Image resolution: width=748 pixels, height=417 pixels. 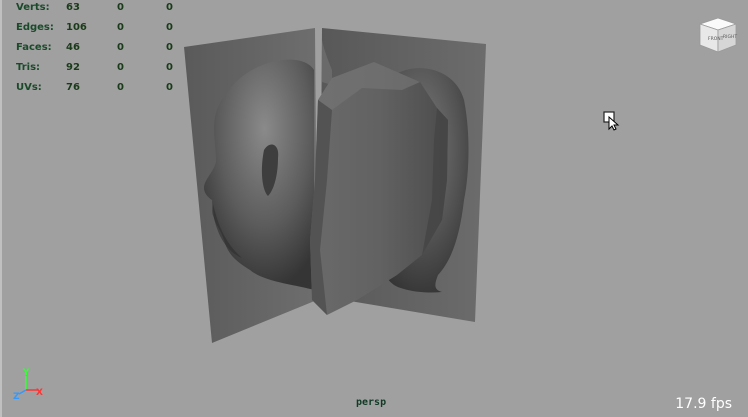 What do you see at coordinates (16, 396) in the screenshot?
I see `axis-z-label: Z` at bounding box center [16, 396].